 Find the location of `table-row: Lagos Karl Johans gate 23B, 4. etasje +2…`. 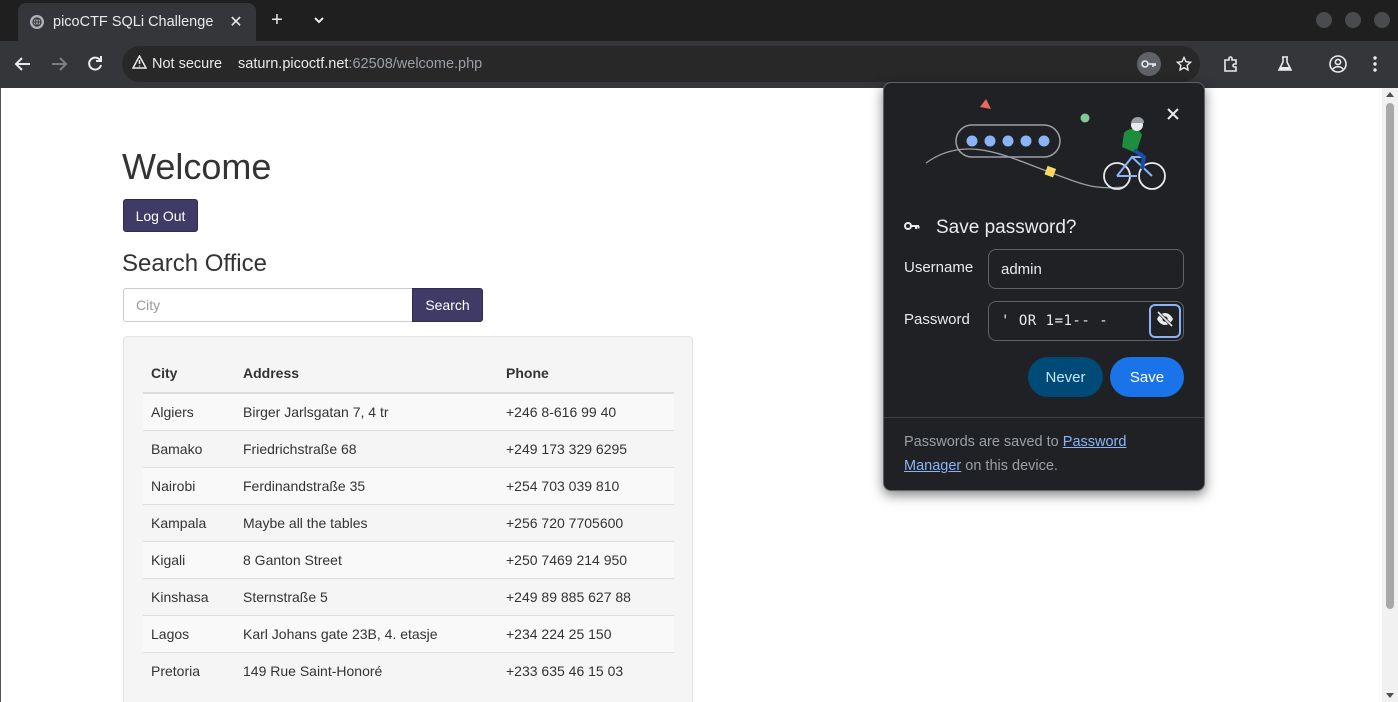

table-row: Lagos Karl Johans gate 23B, 4. etasje +2… is located at coordinates (408, 633).